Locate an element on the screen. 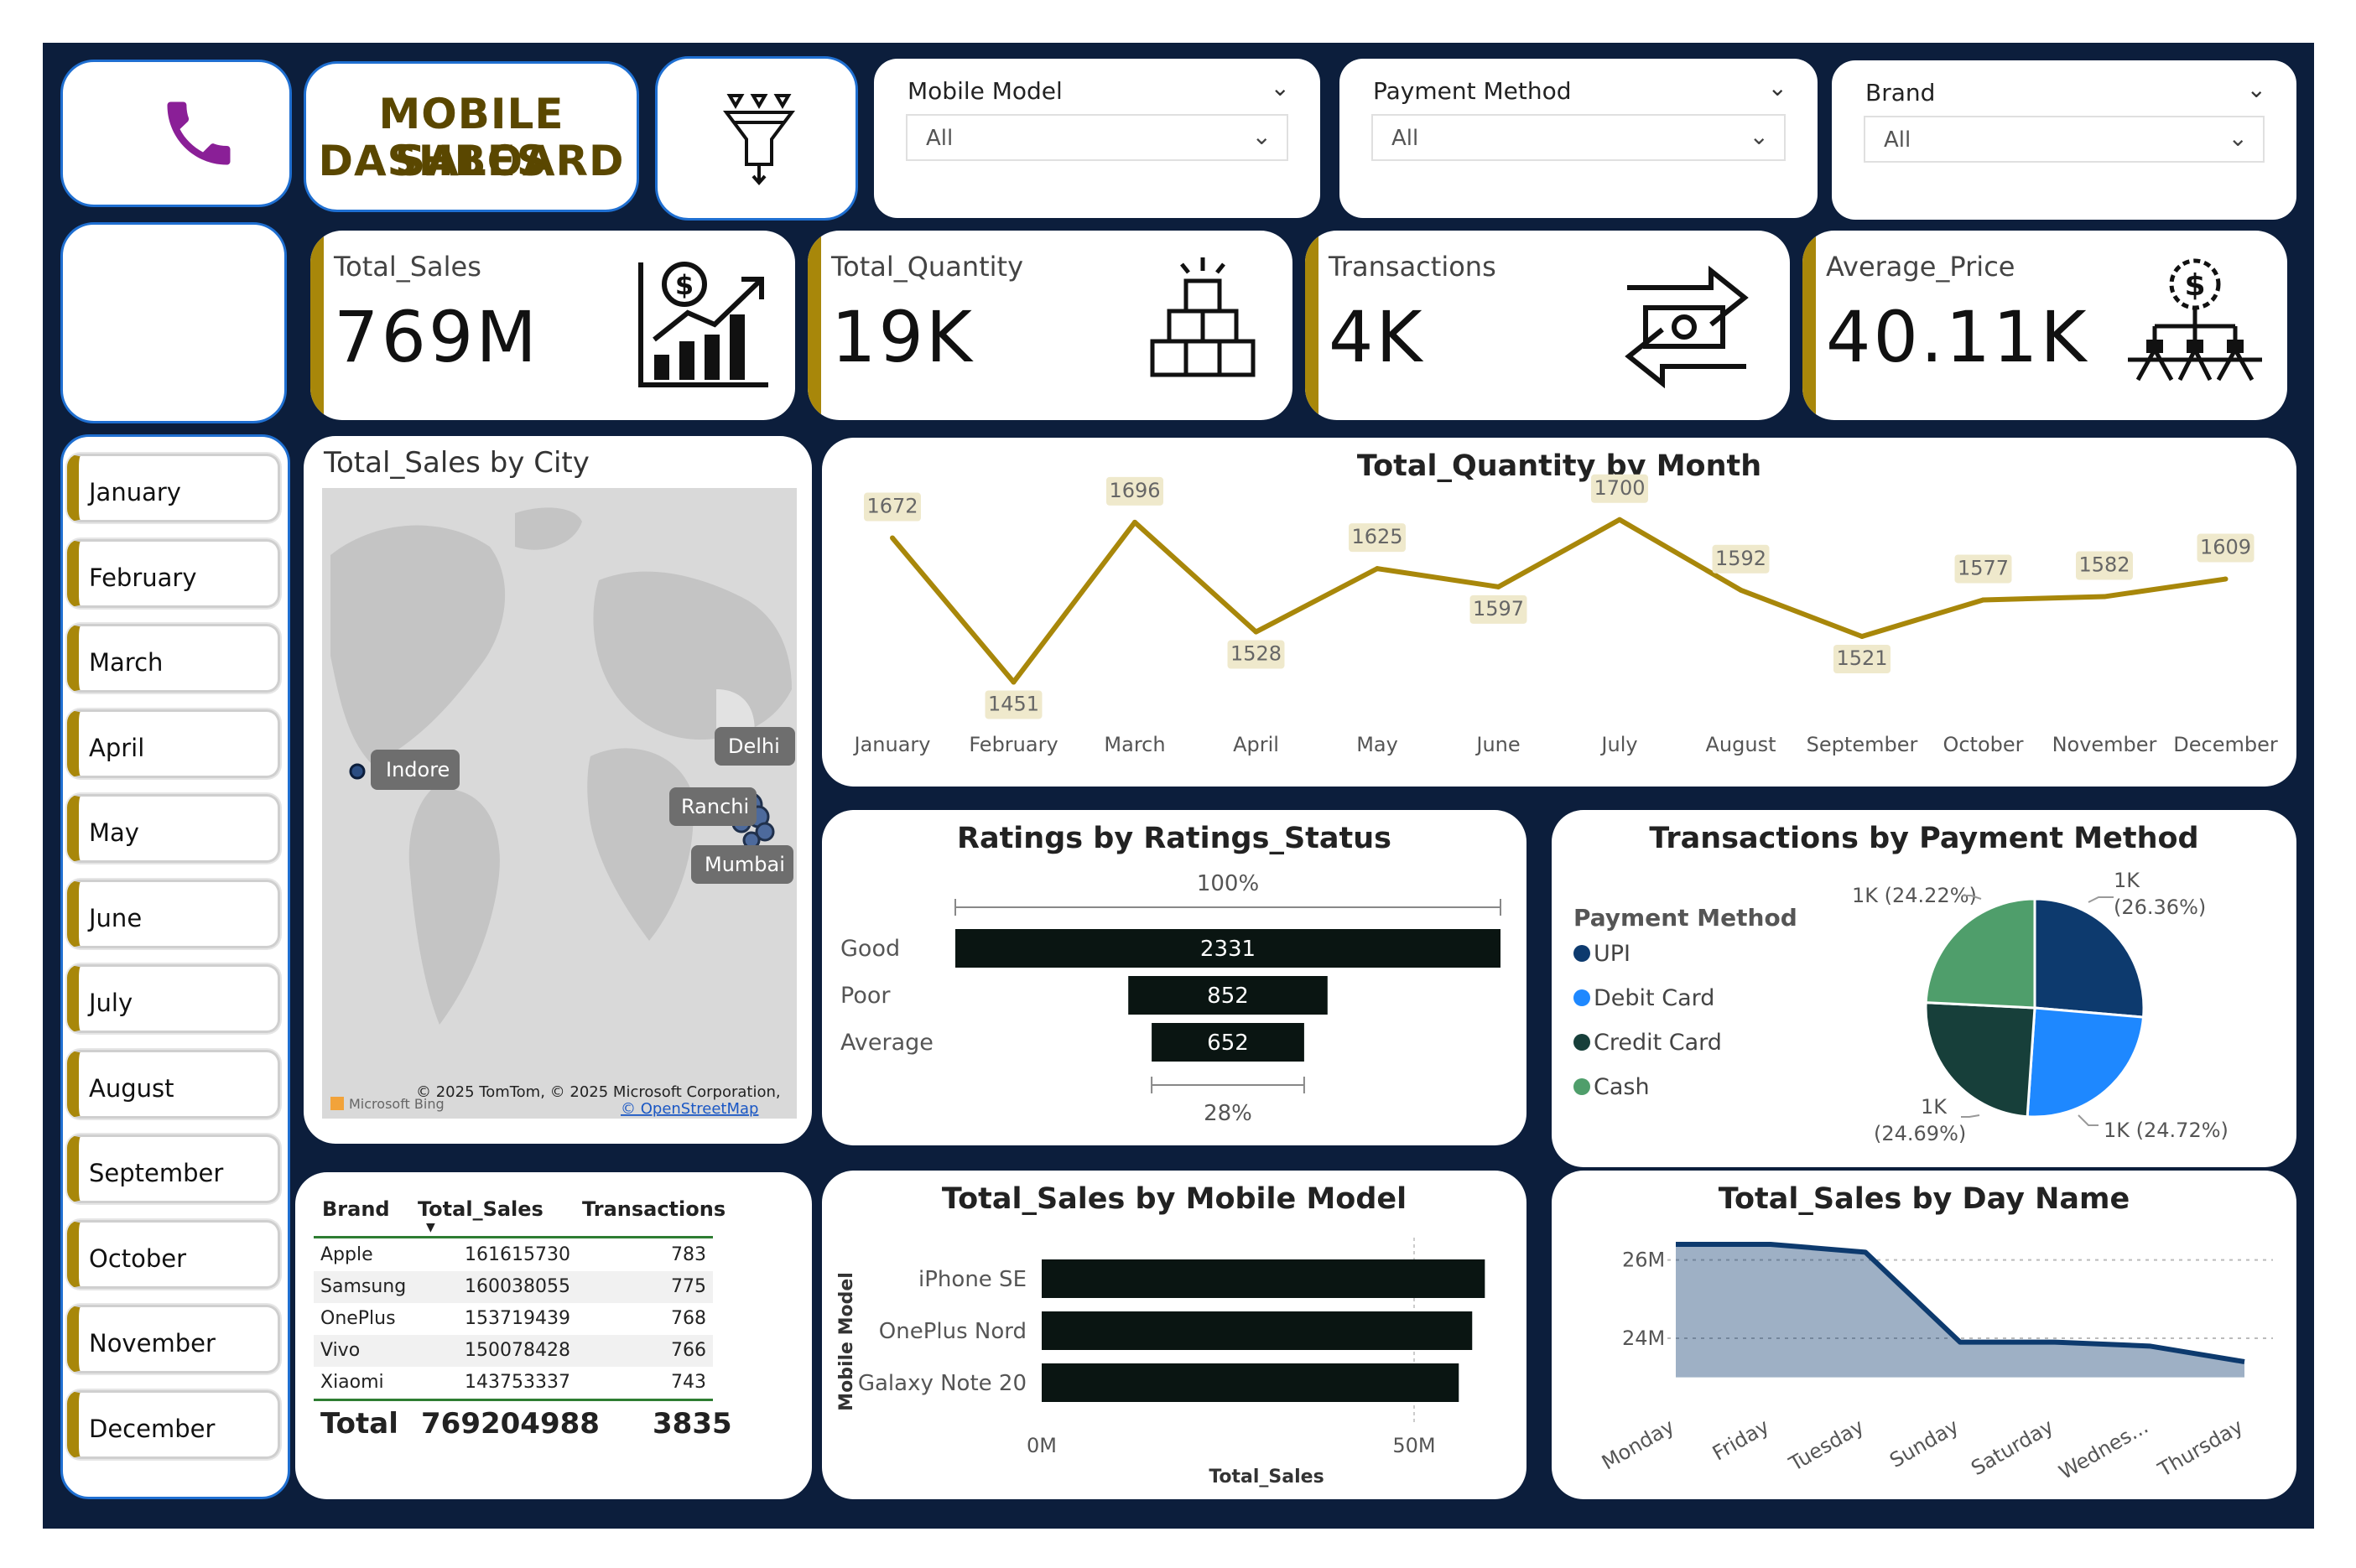 Image resolution: width=2356 pixels, height=1568 pixels. ratings-funnel-chart: 100% 2331 Good 852 Poor 652 Average 28% is located at coordinates (1174, 977).